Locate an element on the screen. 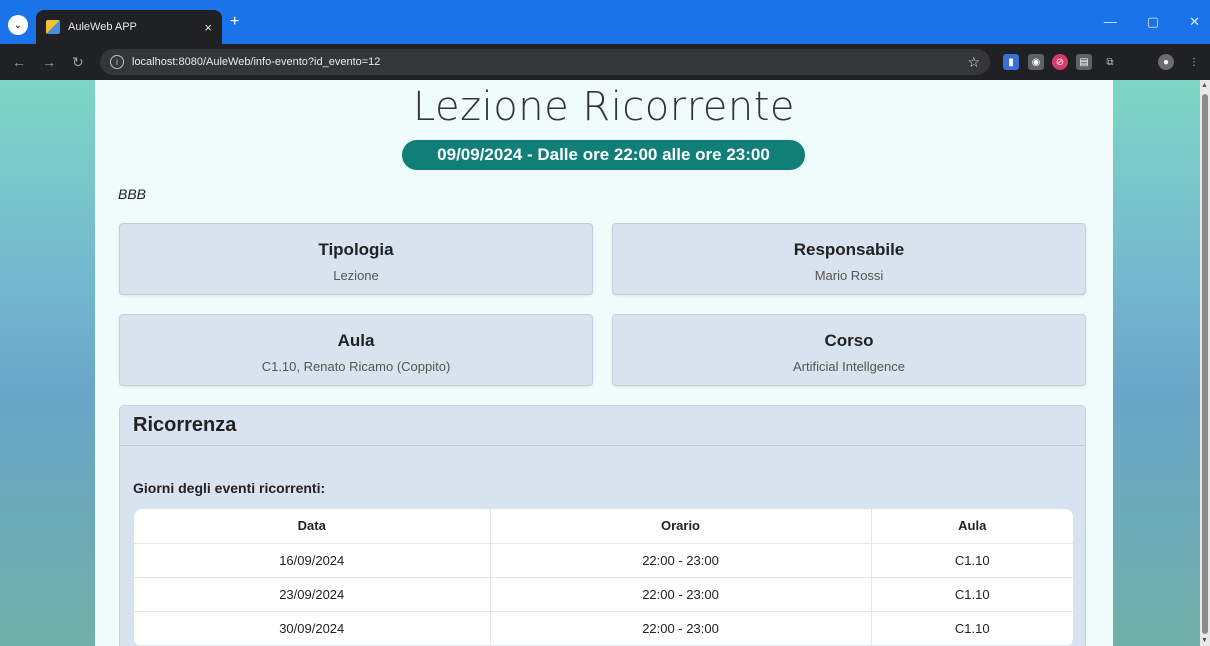  card-heading: Aula is located at coordinates (356, 340).